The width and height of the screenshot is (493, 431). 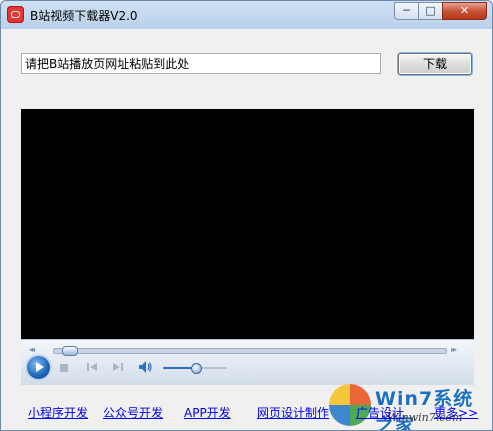 What do you see at coordinates (38, 367) in the screenshot?
I see `play-button` at bounding box center [38, 367].